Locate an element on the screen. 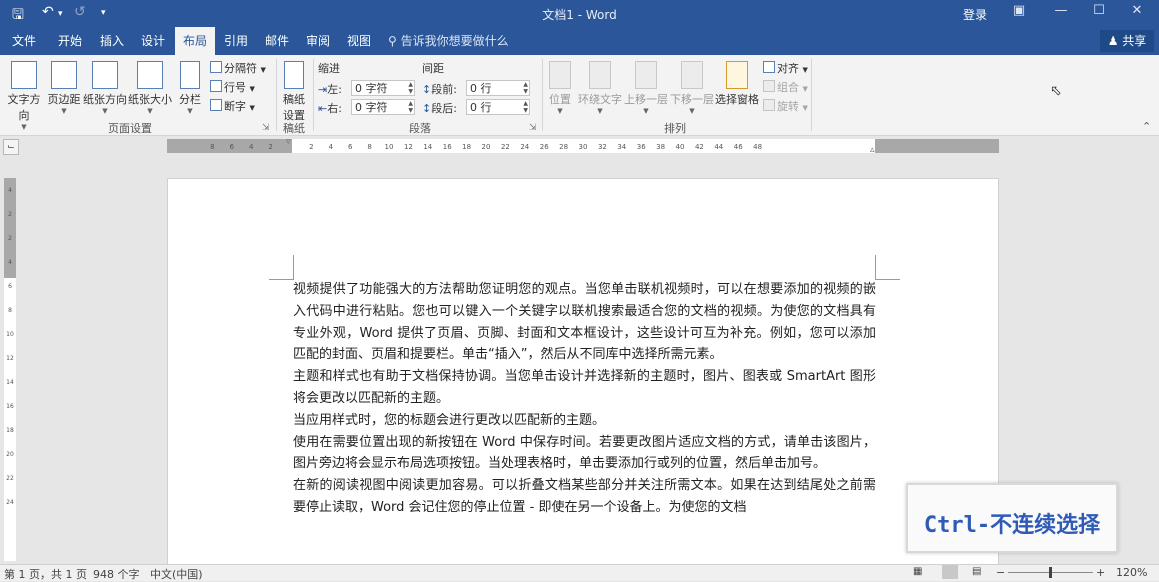 The height and width of the screenshot is (582, 1159). group-objects-icon is located at coordinates (769, 86).